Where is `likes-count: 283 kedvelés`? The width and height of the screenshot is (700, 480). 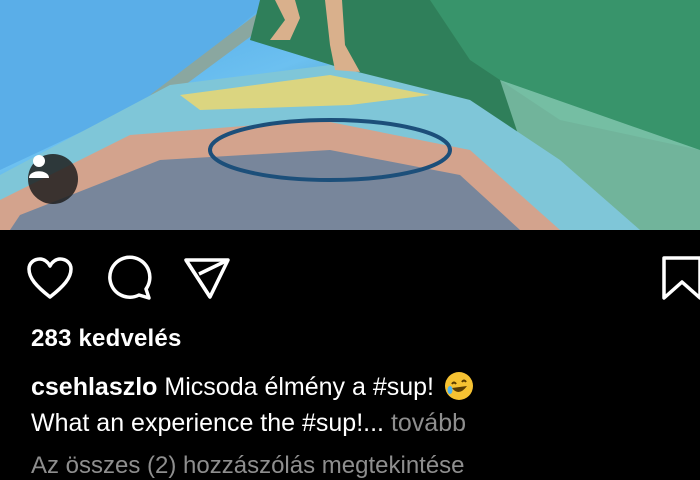 likes-count: 283 kedvelés is located at coordinates (106, 339).